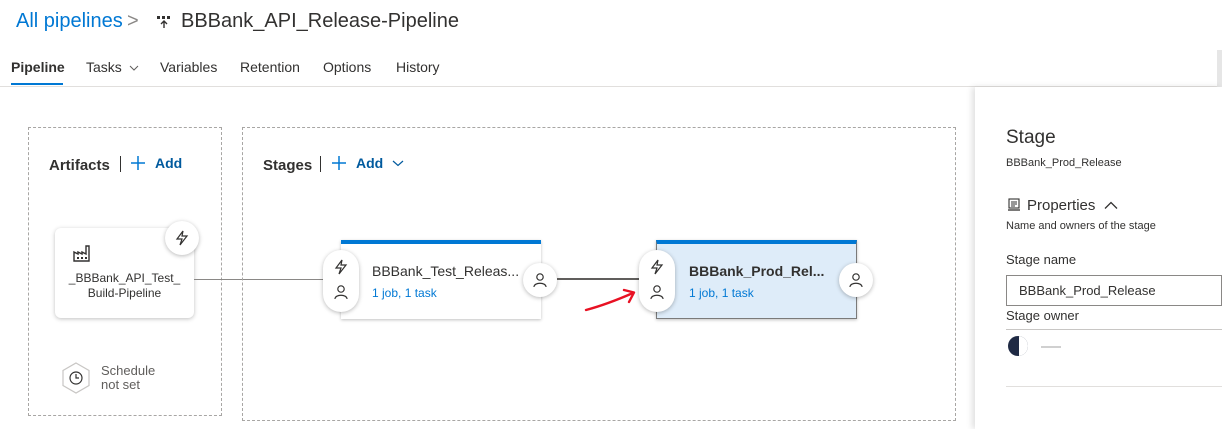 The width and height of the screenshot is (1222, 429). What do you see at coordinates (347, 67) in the screenshot?
I see `tab-options: Options` at bounding box center [347, 67].